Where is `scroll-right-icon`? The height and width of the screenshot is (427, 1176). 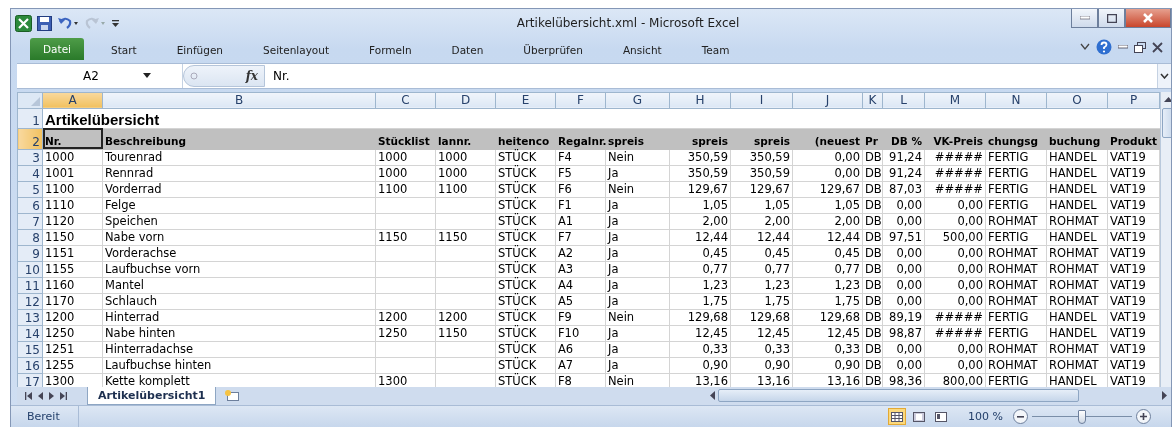
scroll-right-icon is located at coordinates (1164, 396).